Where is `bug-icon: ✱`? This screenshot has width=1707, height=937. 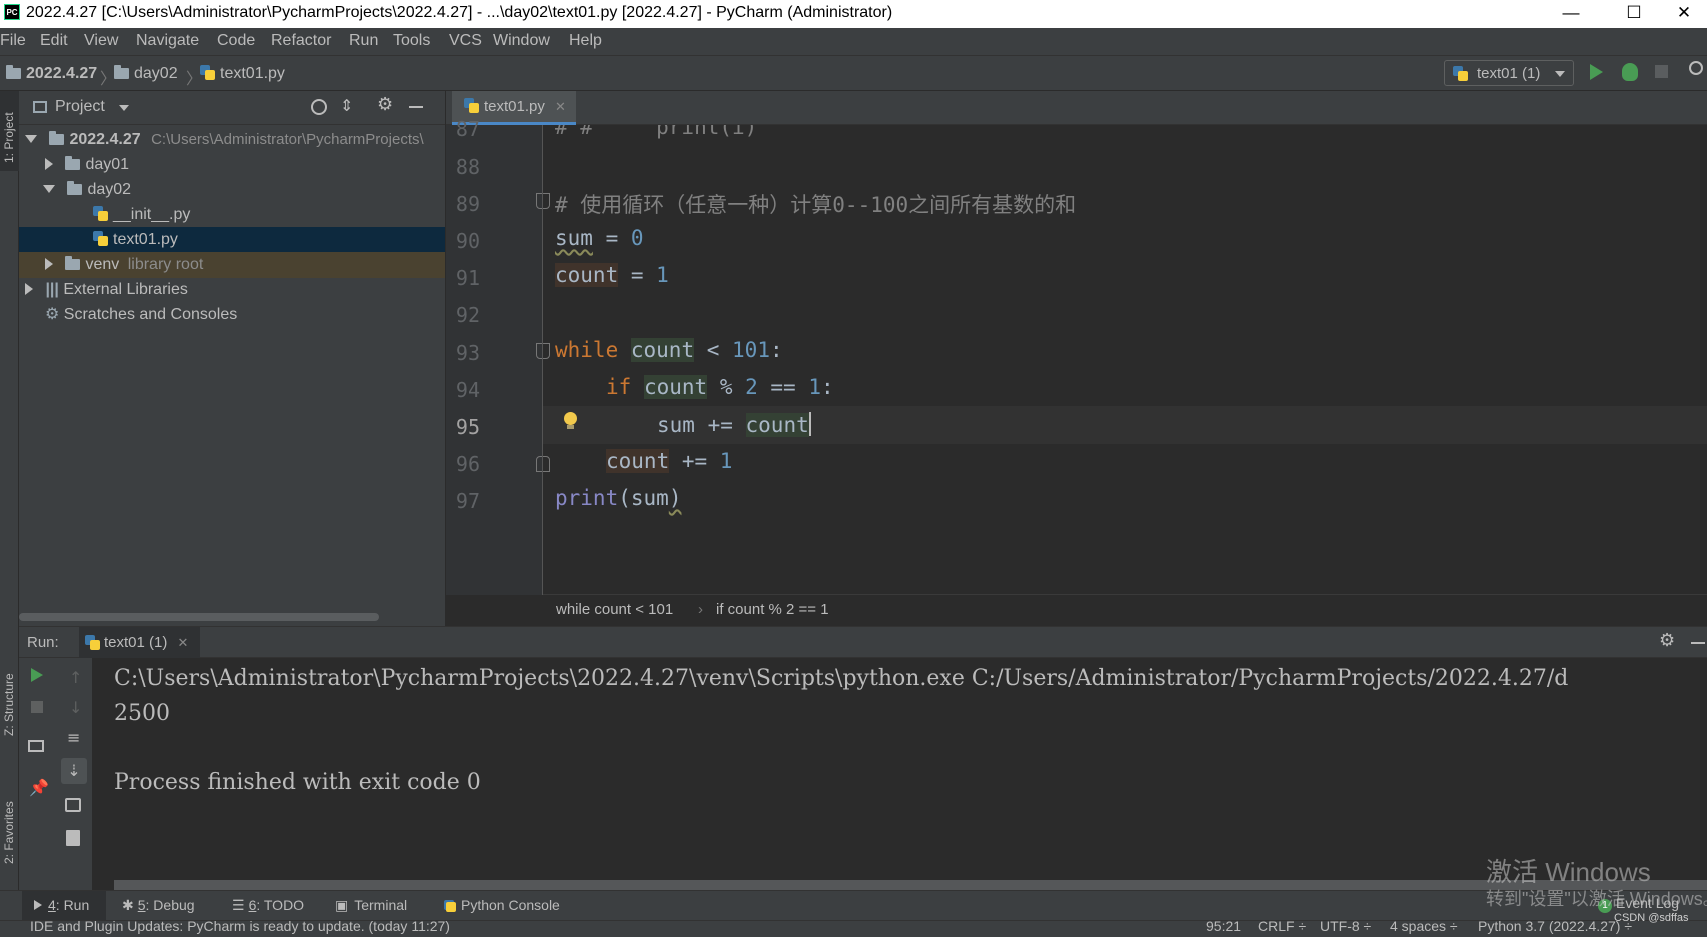 bug-icon: ✱ is located at coordinates (128, 905).